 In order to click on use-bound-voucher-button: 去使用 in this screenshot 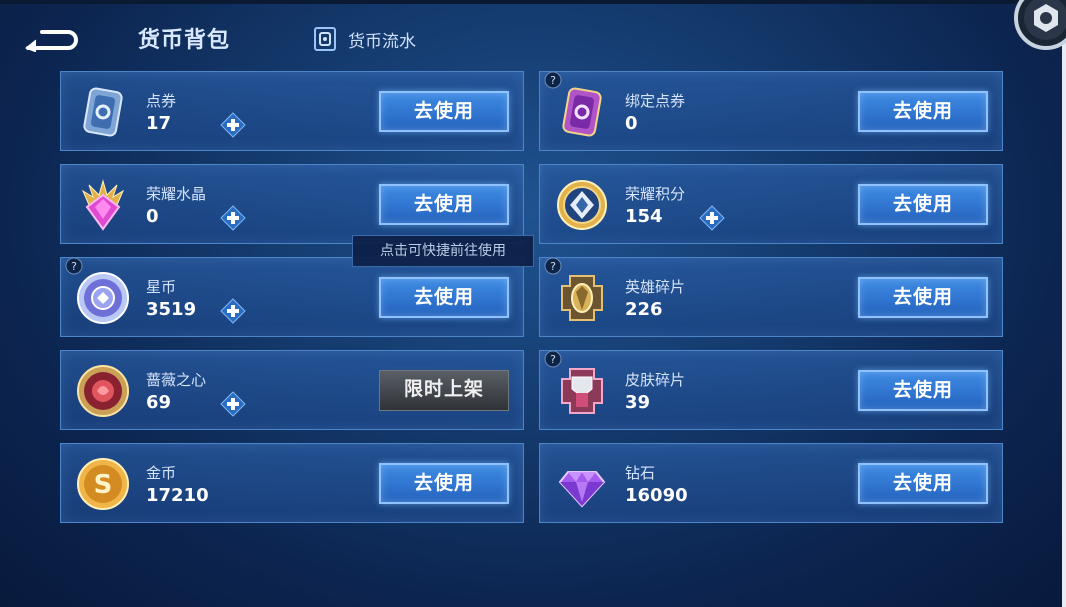, I will do `click(923, 111)`.